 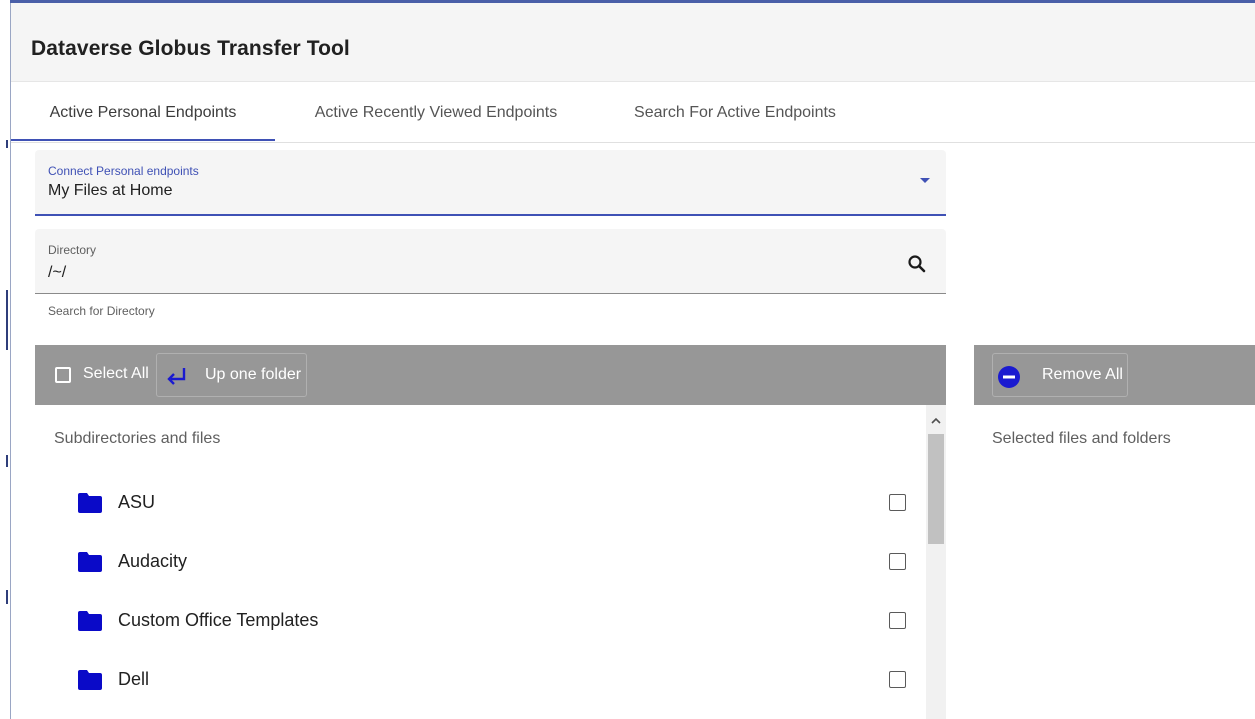 What do you see at coordinates (123, 171) in the screenshot?
I see `endpoint-select-label: Connect Personal endpoints` at bounding box center [123, 171].